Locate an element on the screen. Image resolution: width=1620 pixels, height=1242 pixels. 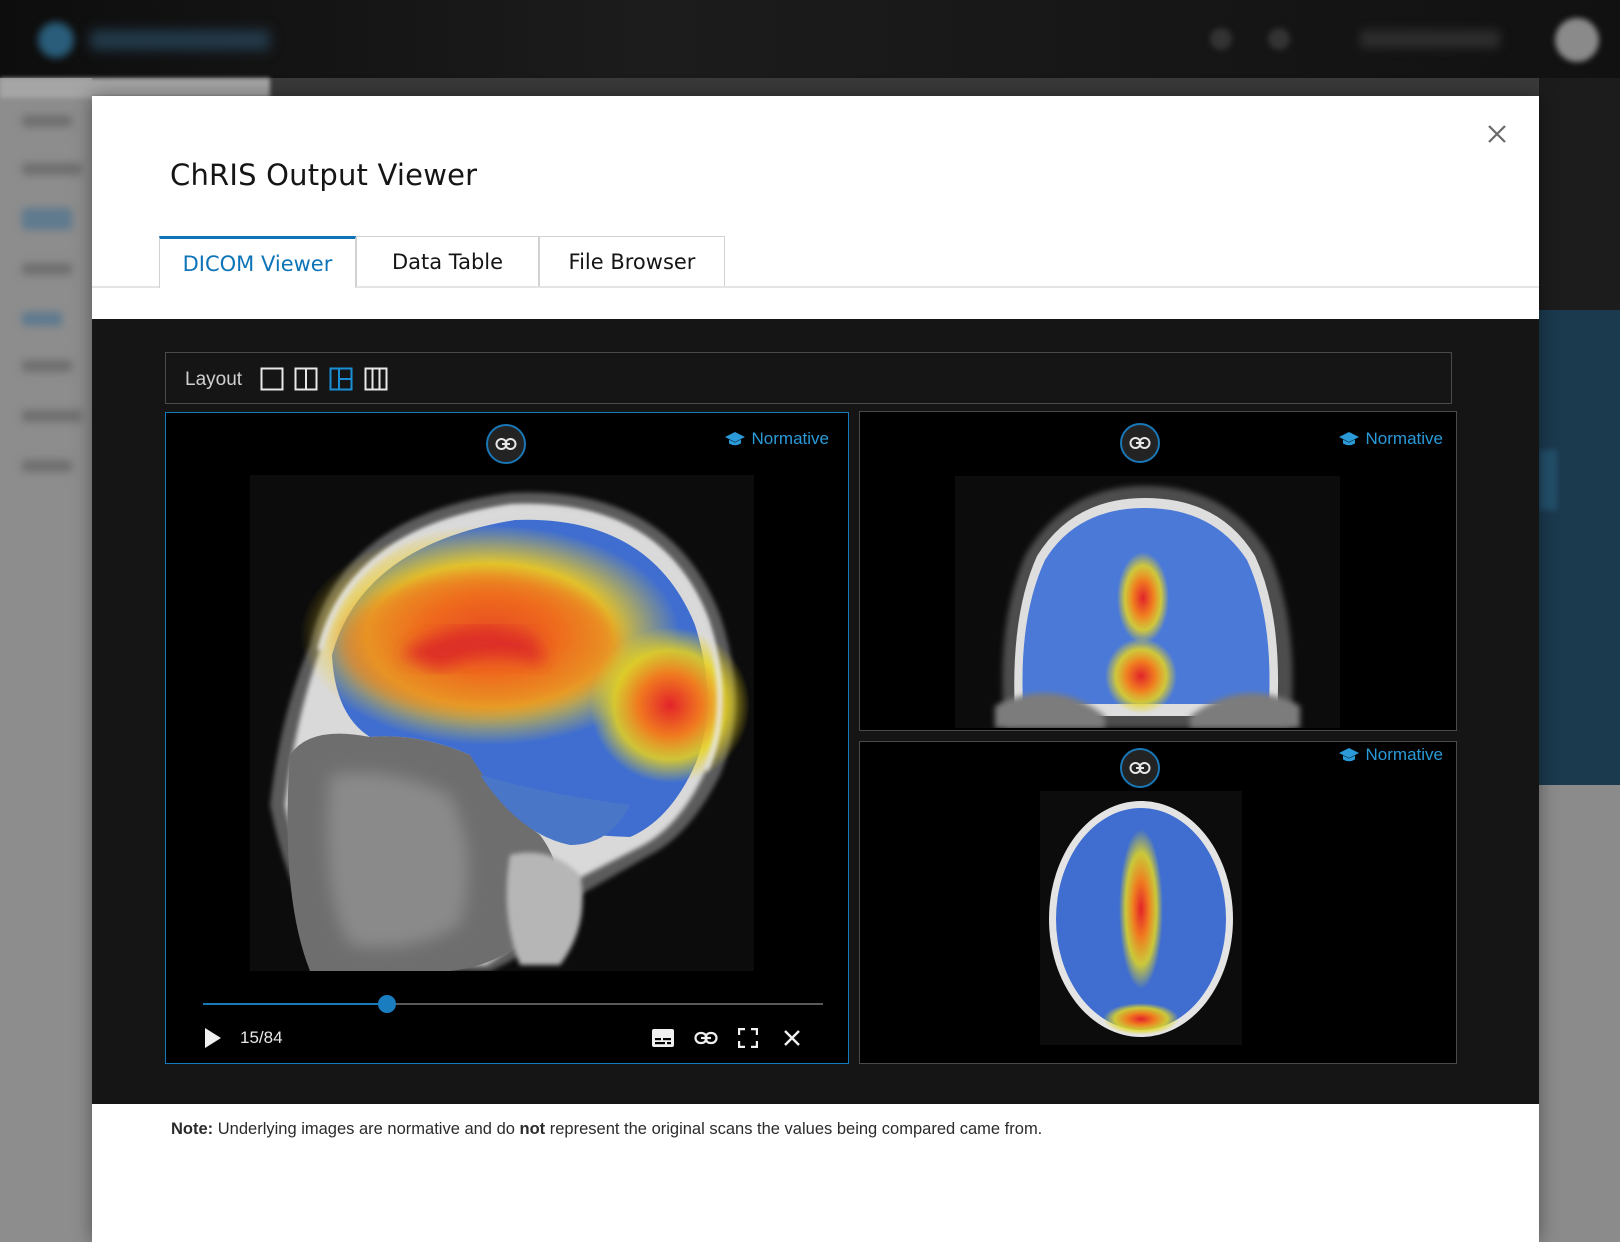
layout-two-column-button is located at coordinates (306, 379).